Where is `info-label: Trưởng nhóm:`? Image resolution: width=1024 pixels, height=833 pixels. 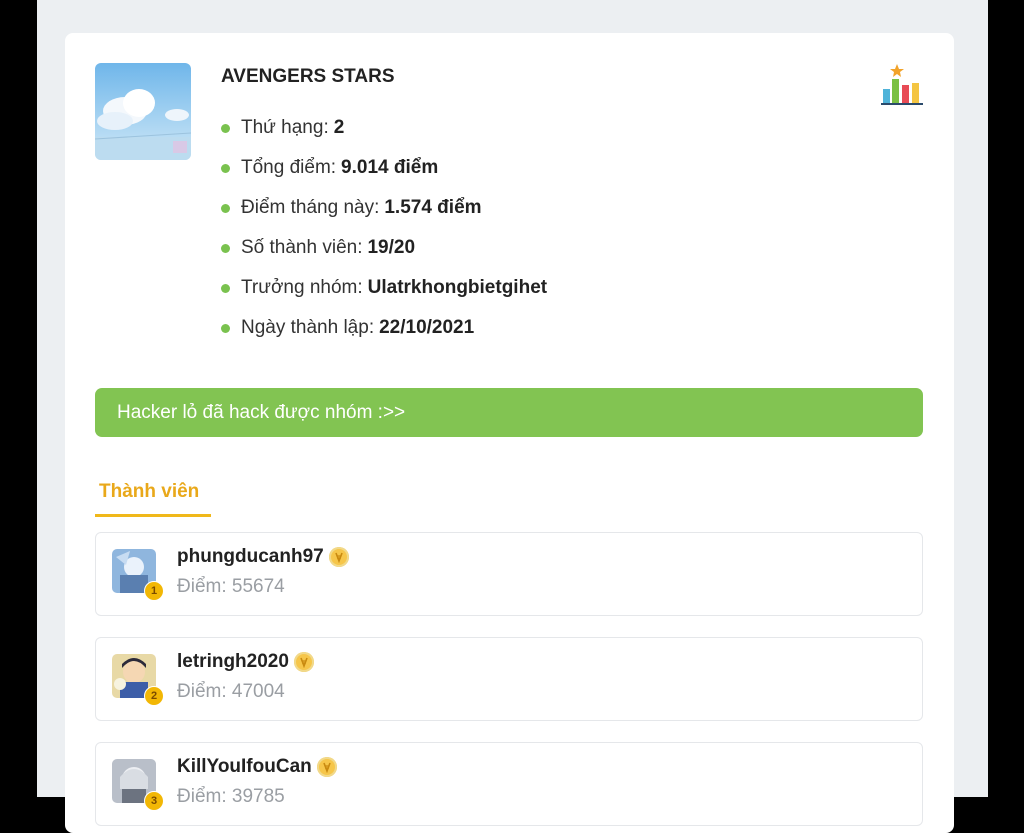
info-label: Trưởng nhóm: is located at coordinates (302, 287).